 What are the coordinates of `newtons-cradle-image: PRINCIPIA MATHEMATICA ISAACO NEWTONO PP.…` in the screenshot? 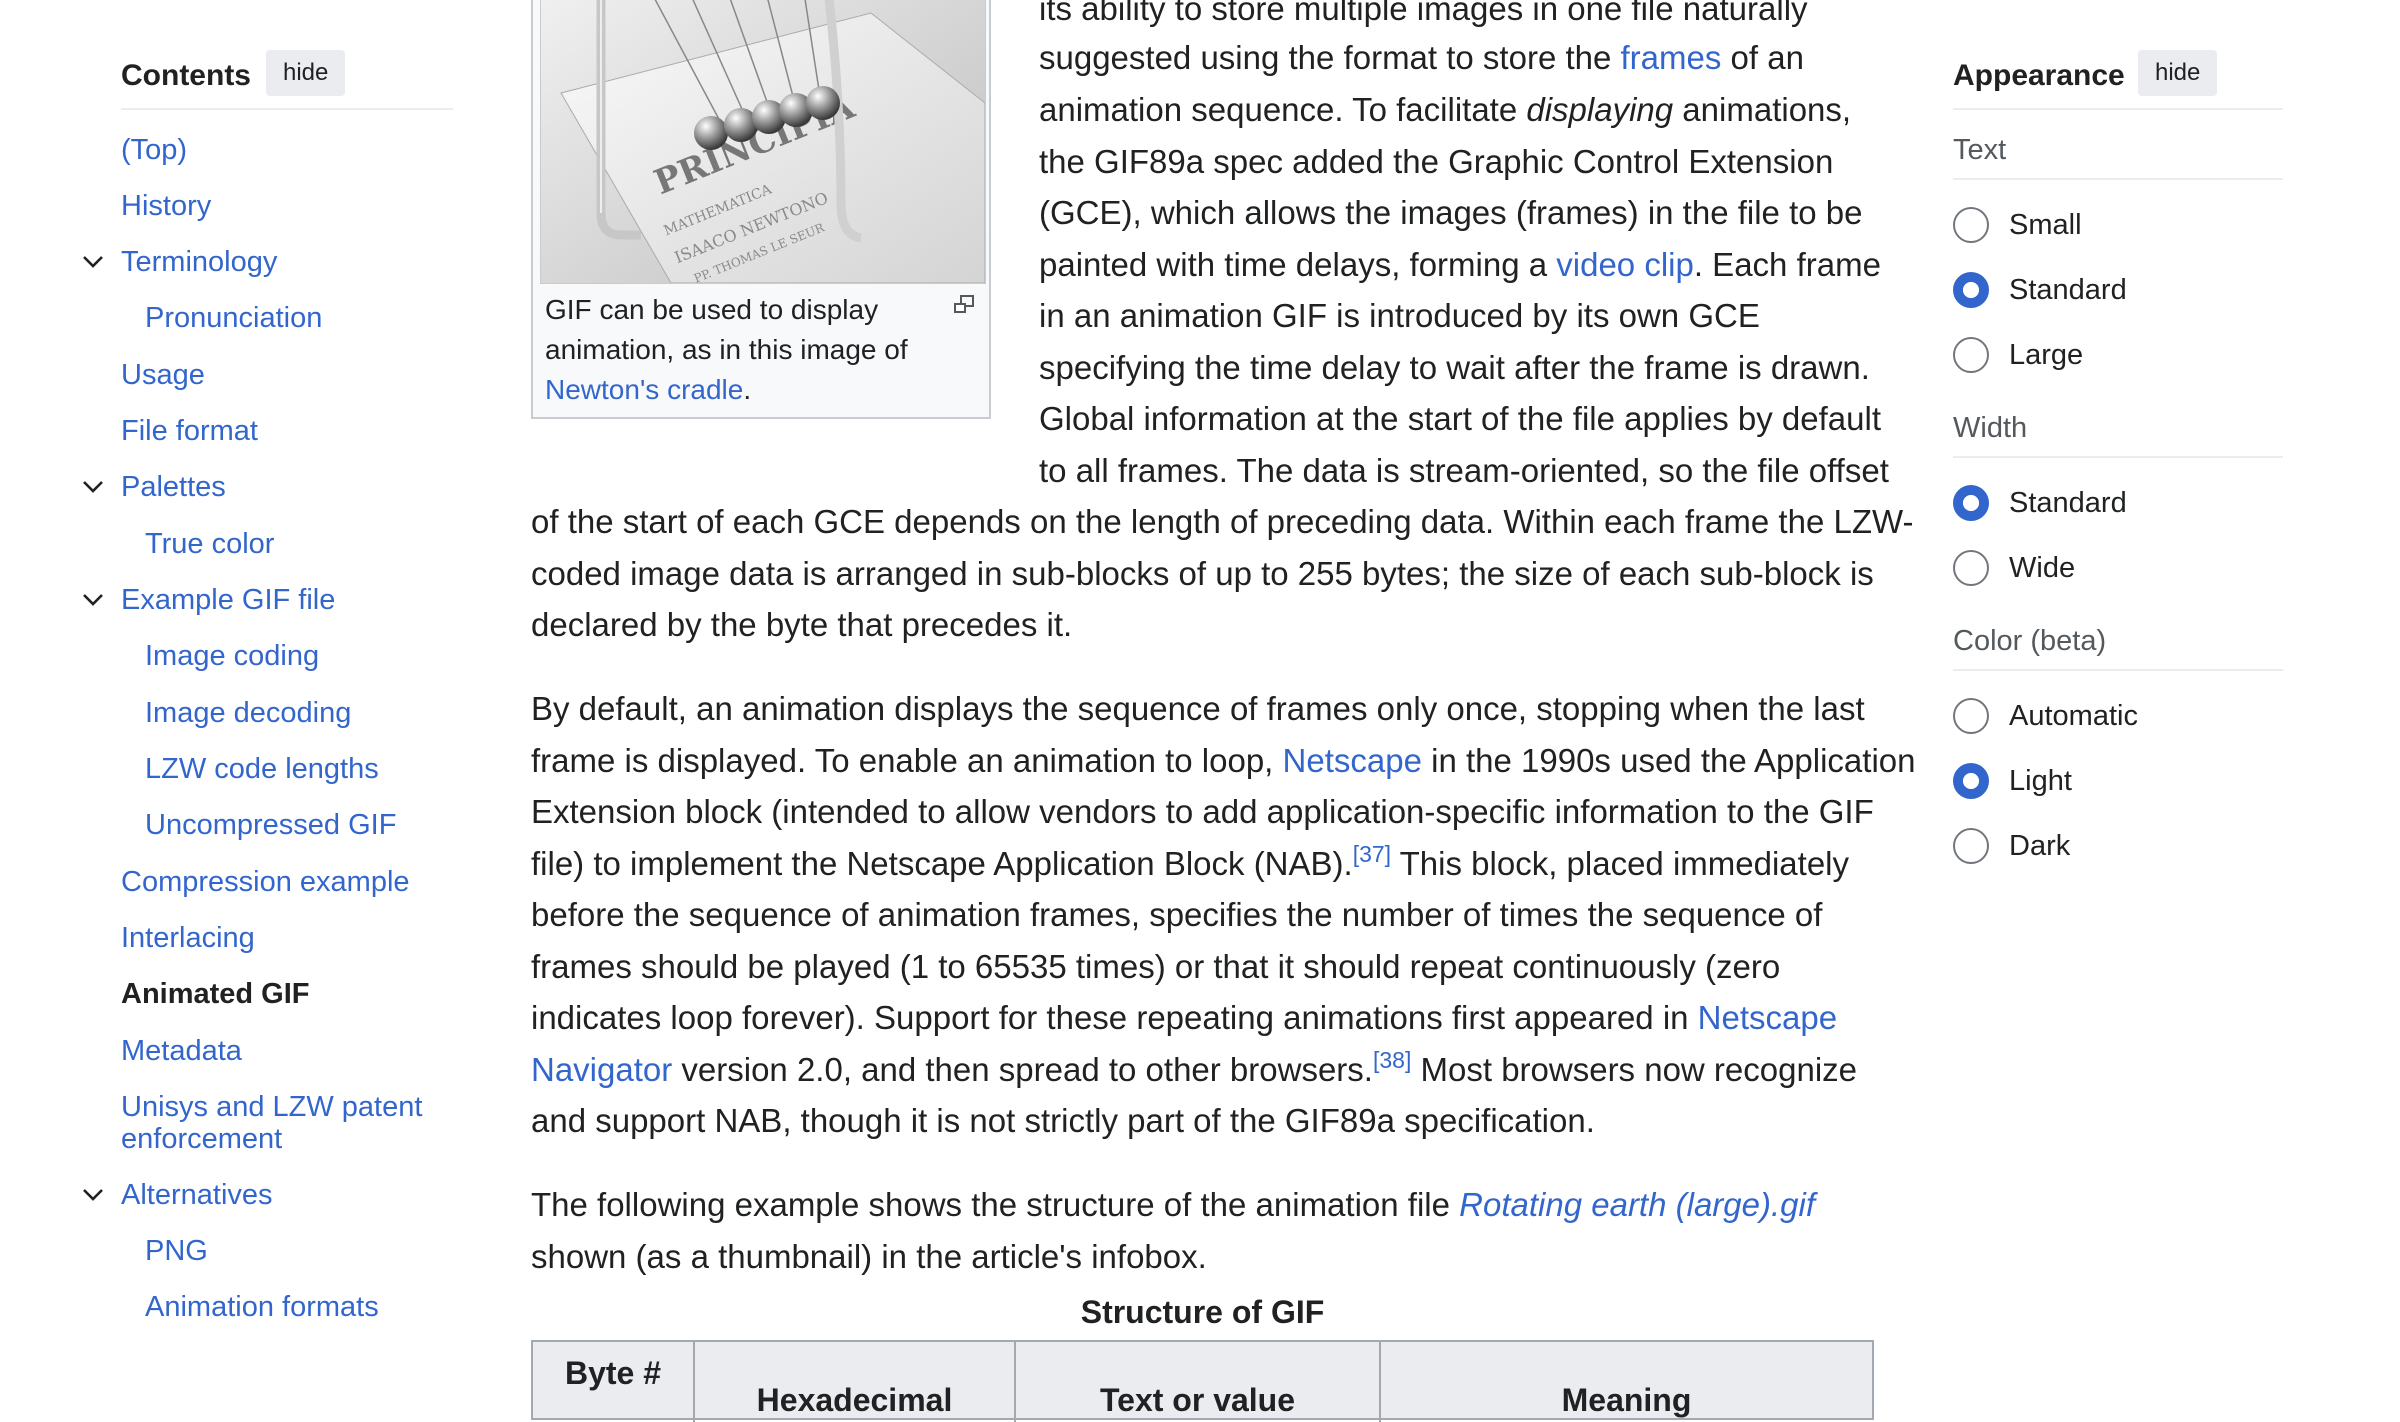 It's located at (763, 142).